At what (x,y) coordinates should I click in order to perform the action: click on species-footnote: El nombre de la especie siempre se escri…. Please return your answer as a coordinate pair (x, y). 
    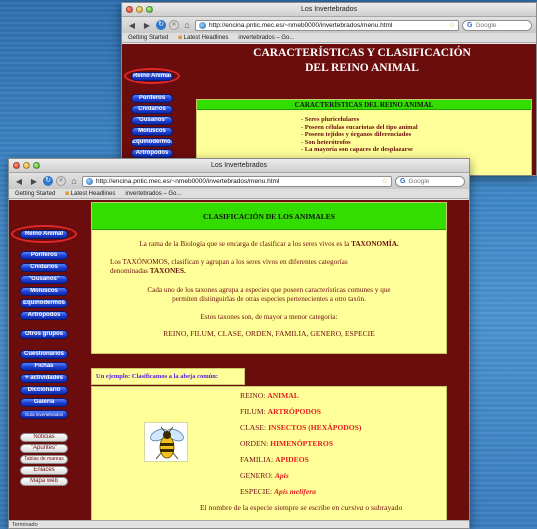
    Looking at the image, I should click on (301, 507).